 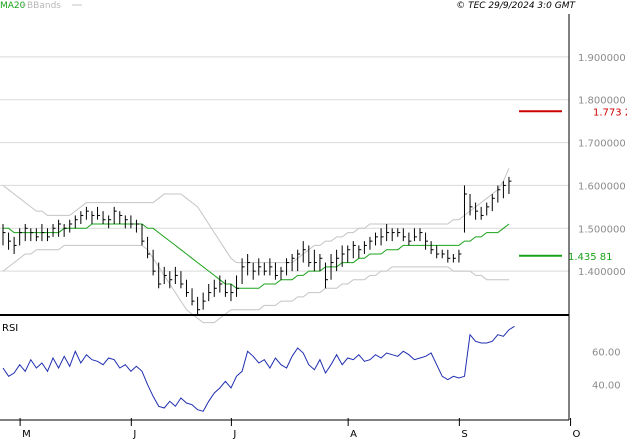 I want to click on x-axis-month-label: O, so click(x=577, y=434).